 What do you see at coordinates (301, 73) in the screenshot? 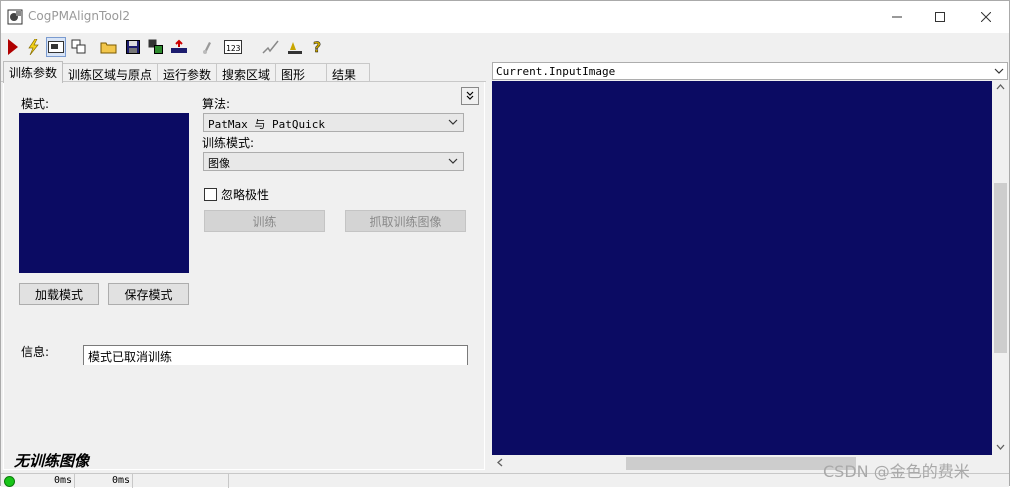
I see `tab-graphics: 图形` at bounding box center [301, 73].